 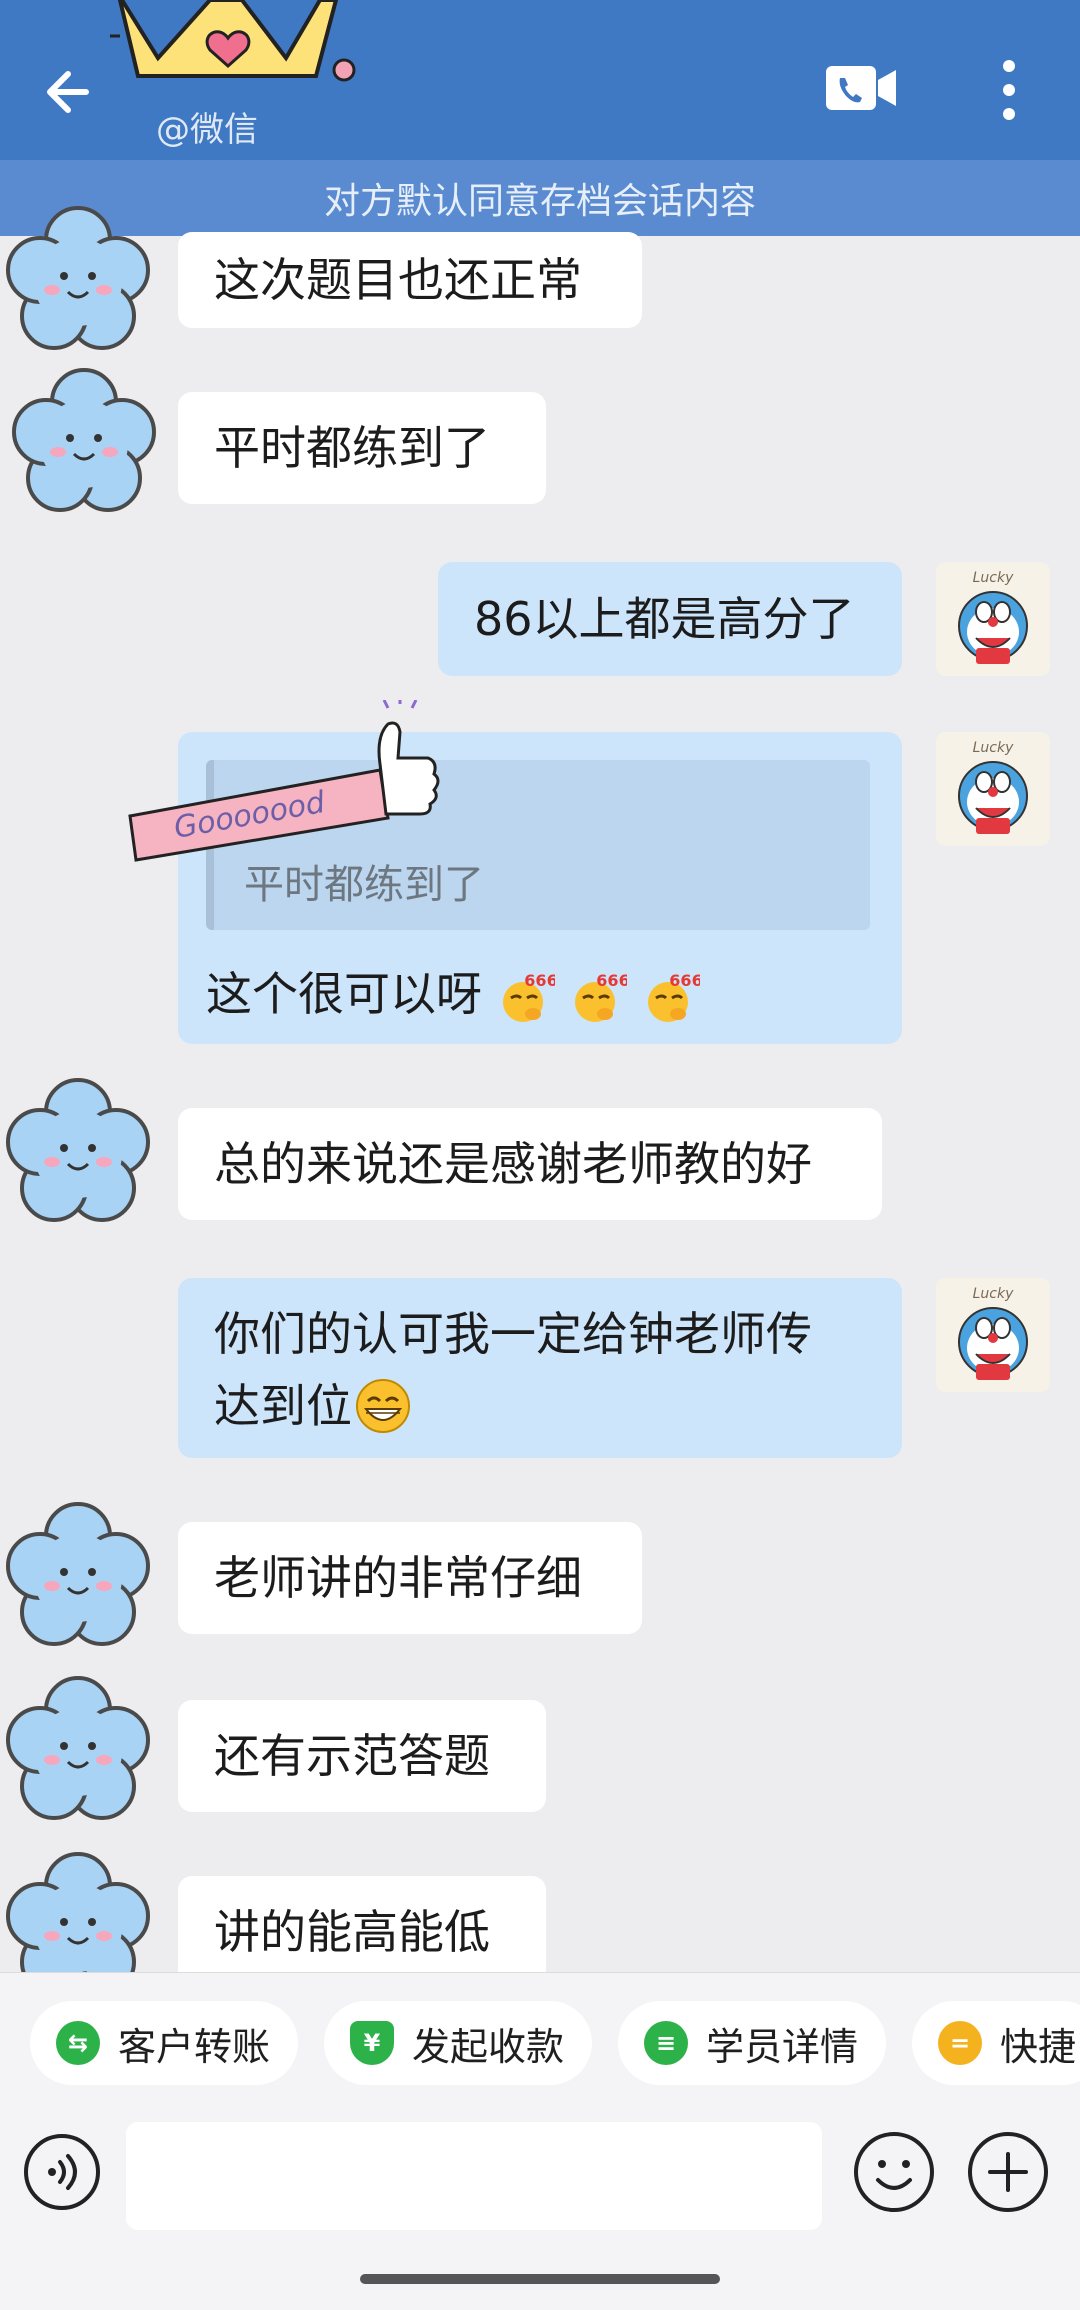 I want to click on message-text: 这次题目也还正常, so click(x=398, y=280).